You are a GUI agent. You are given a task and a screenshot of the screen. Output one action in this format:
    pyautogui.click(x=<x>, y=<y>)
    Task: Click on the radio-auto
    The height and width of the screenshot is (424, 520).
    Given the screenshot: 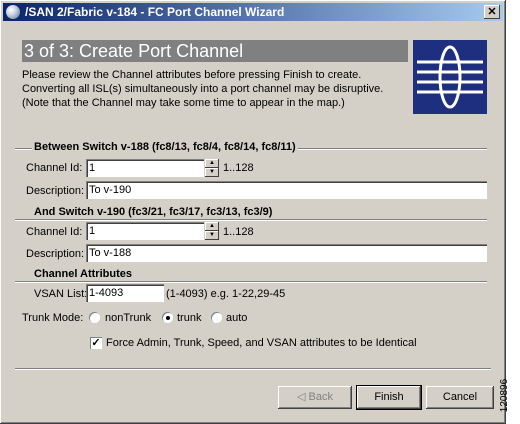 What is the action you would take?
    pyautogui.click(x=216, y=317)
    